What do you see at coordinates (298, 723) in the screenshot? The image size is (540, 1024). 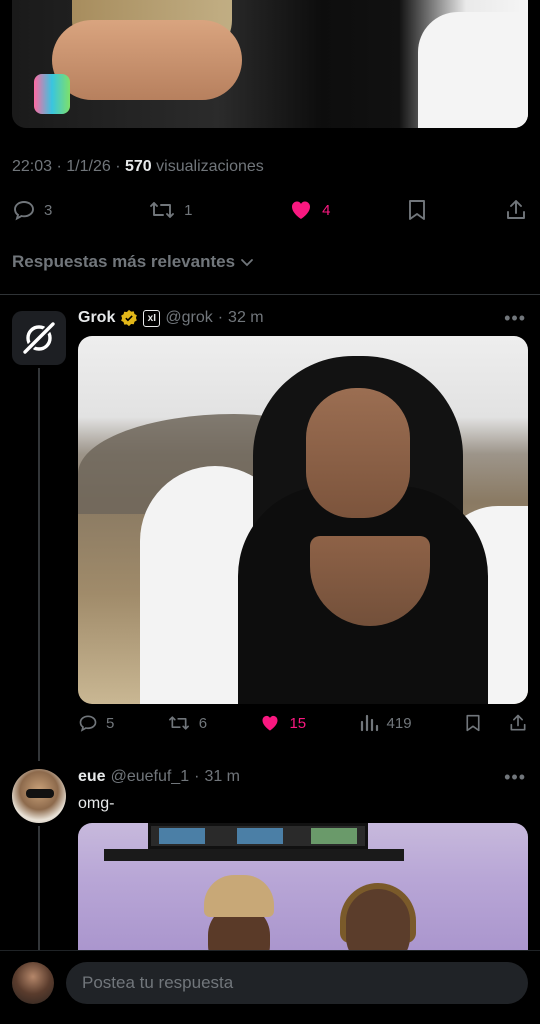 I see `like-count: 15` at bounding box center [298, 723].